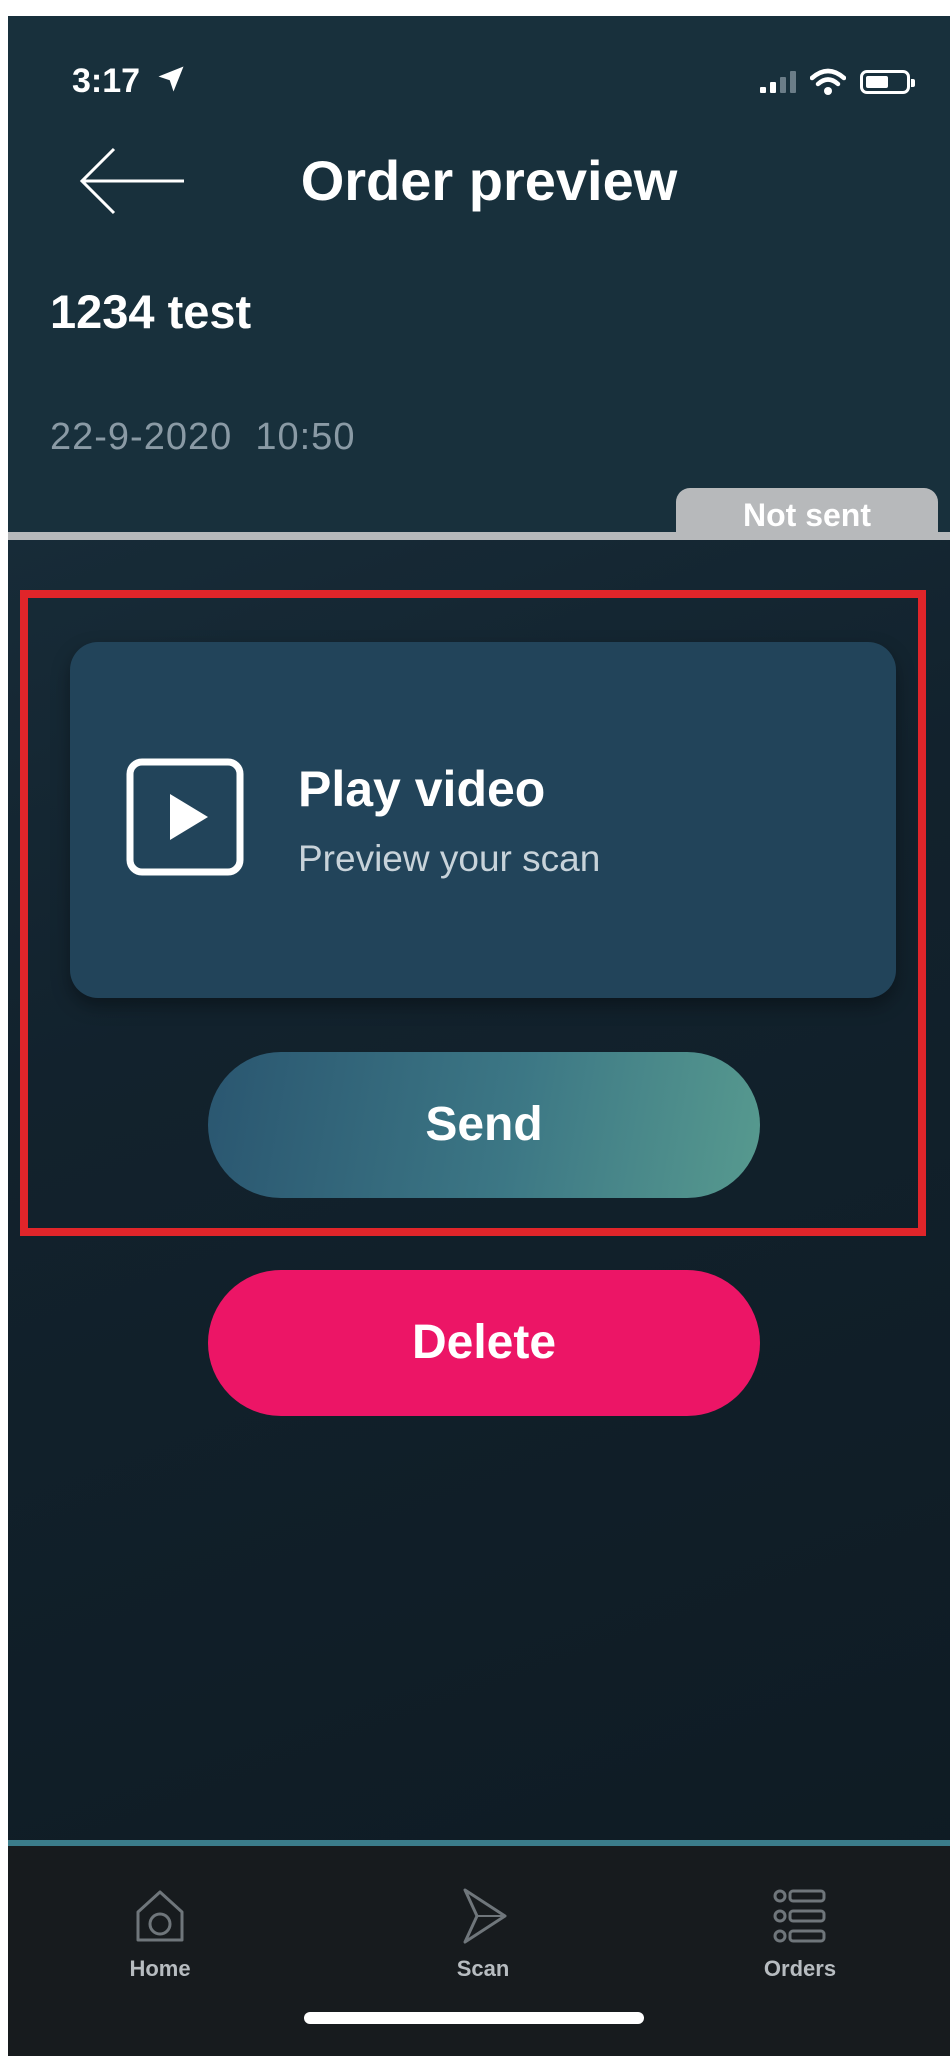 Image resolution: width=951 pixels, height=2056 pixels. I want to click on order-date: 22-9-2020 10:50, so click(203, 437).